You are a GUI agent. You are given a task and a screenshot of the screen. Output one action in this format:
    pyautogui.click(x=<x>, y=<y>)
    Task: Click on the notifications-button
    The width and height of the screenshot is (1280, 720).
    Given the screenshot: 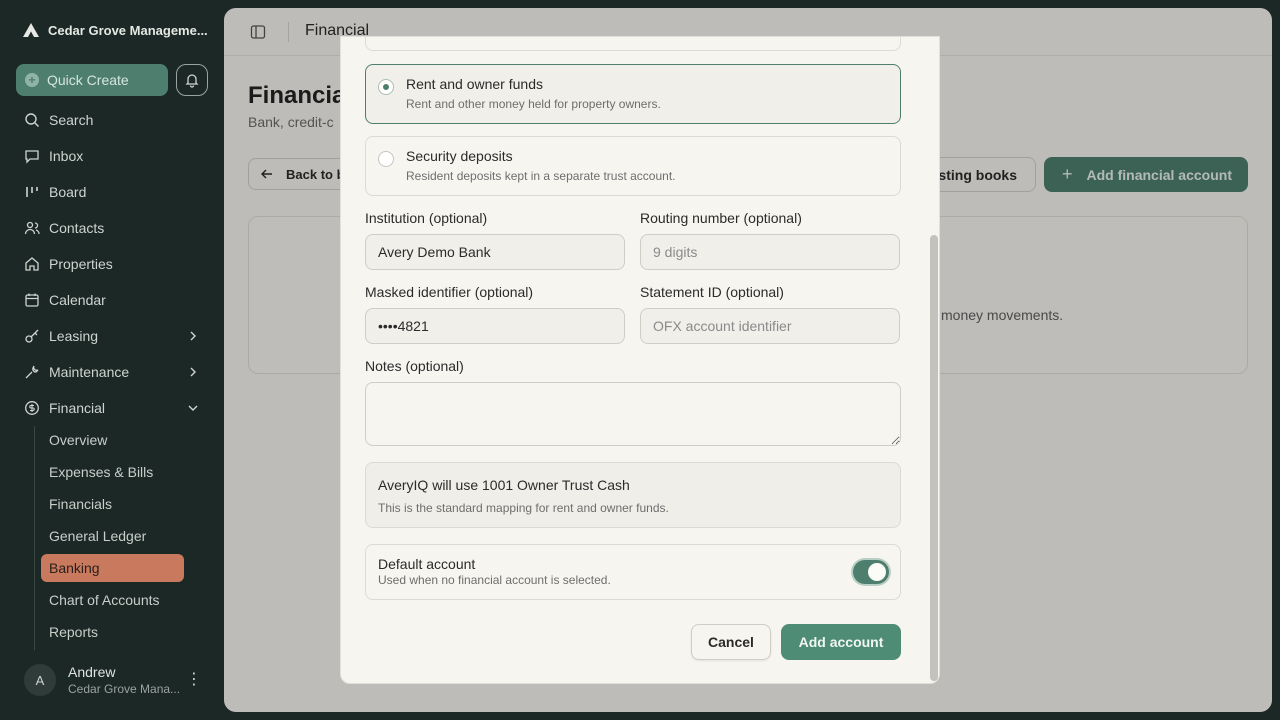 What is the action you would take?
    pyautogui.click(x=192, y=80)
    